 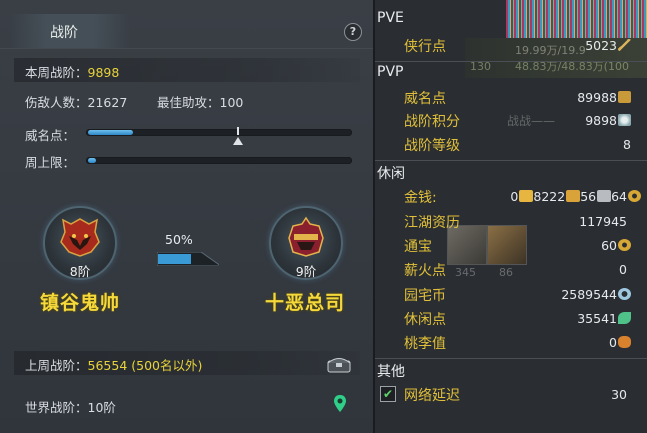 I want to click on current-rank-name: 镇谷鬼帅, so click(x=80, y=303).